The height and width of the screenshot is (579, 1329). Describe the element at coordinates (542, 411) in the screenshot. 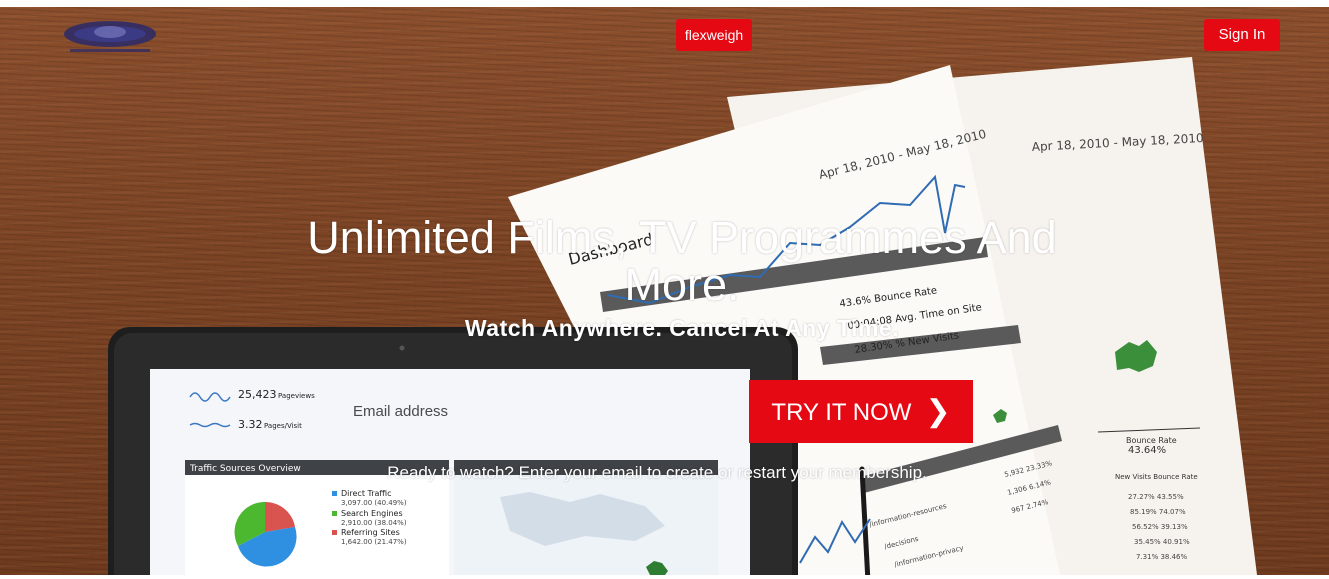

I see `email-input` at that location.